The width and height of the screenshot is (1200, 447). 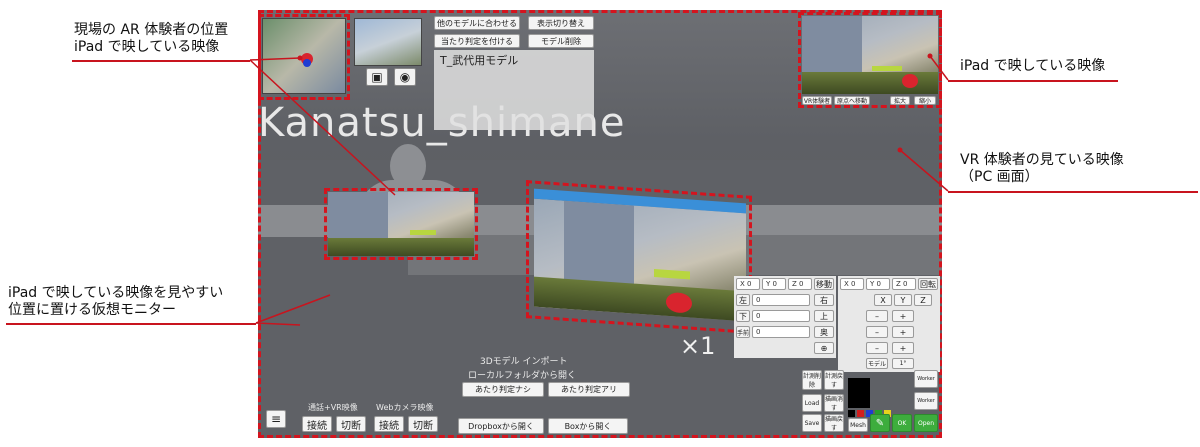 I want to click on left-button: 左, so click(x=743, y=300).